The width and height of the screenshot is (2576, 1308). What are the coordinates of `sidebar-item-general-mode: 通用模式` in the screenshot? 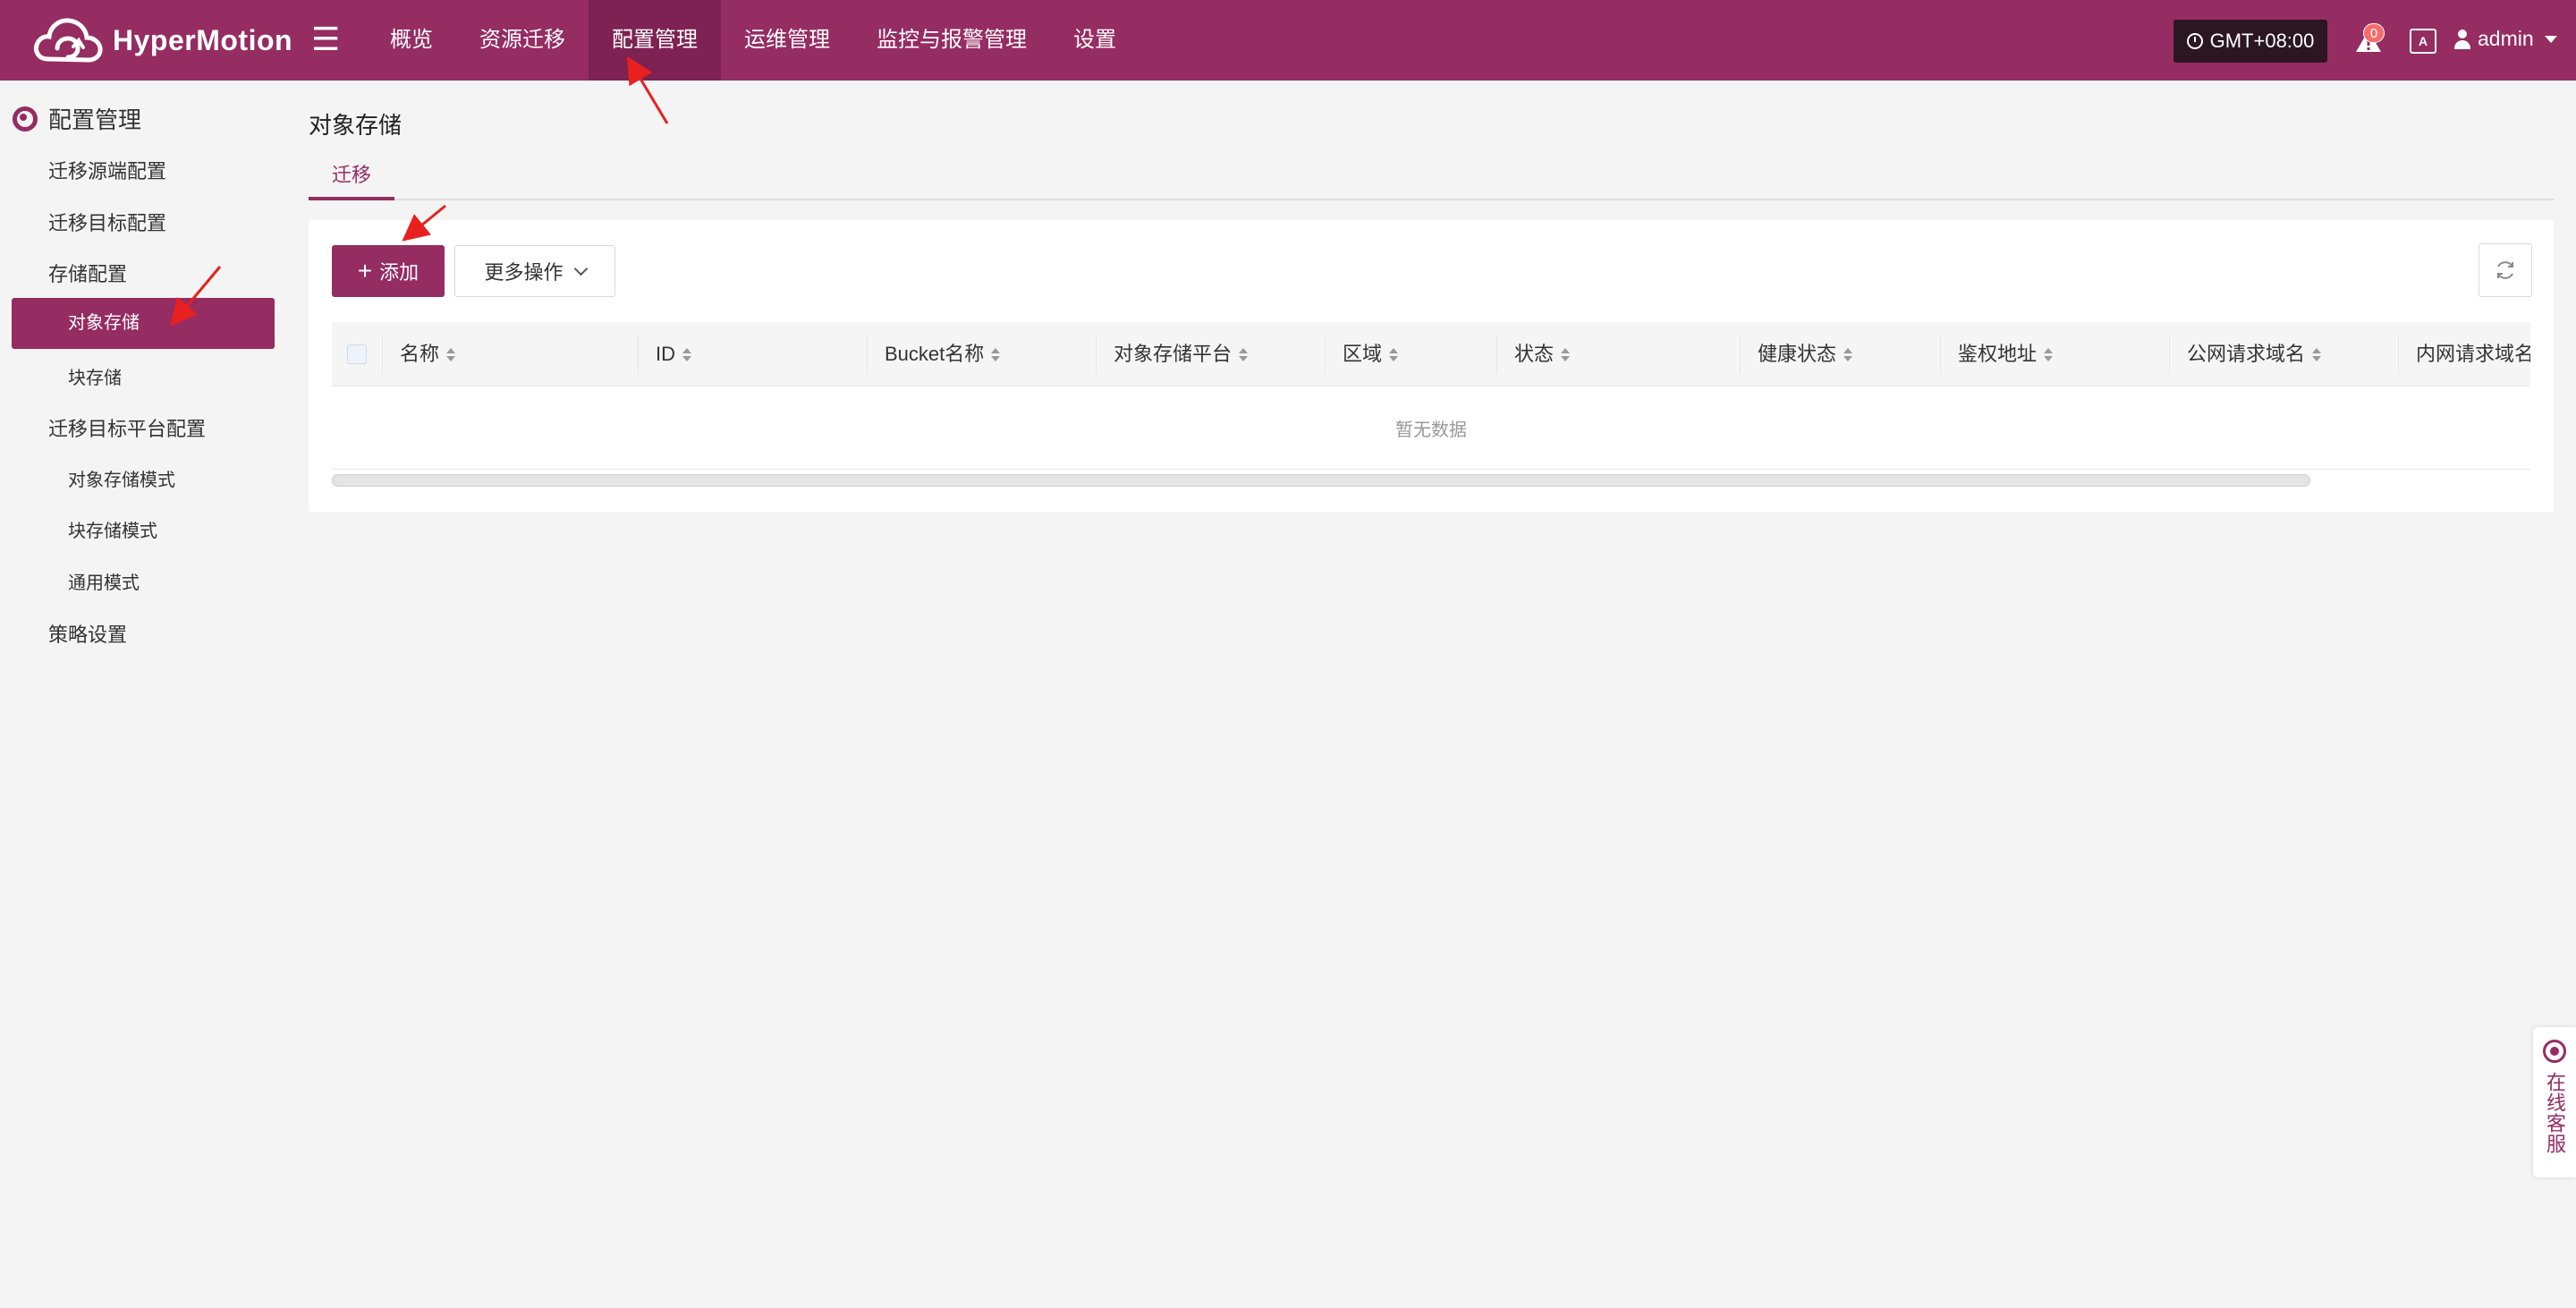 It's located at (104, 581).